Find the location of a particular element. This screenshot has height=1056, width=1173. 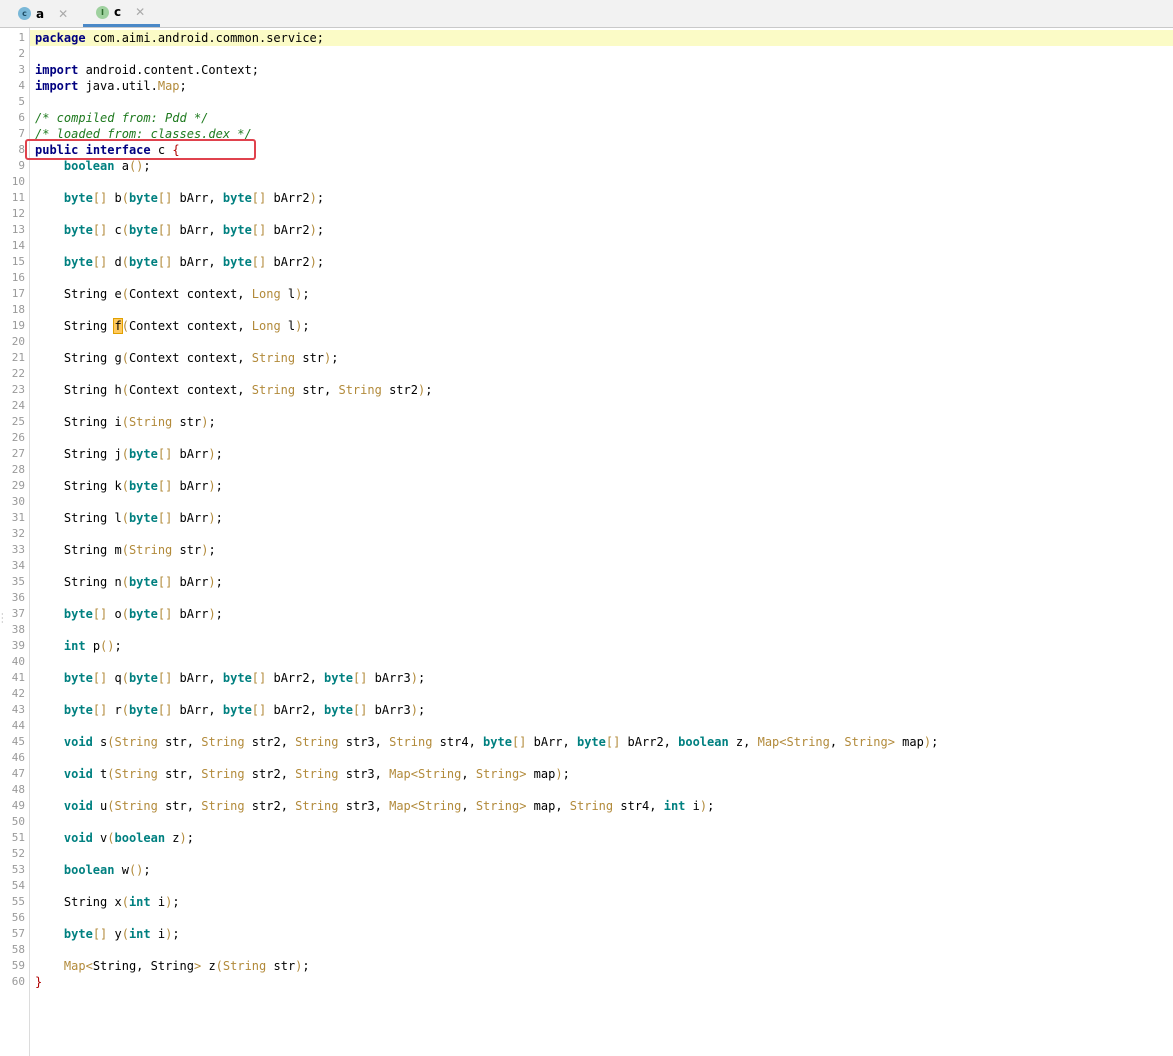

line-number: 22 is located at coordinates (18, 373).